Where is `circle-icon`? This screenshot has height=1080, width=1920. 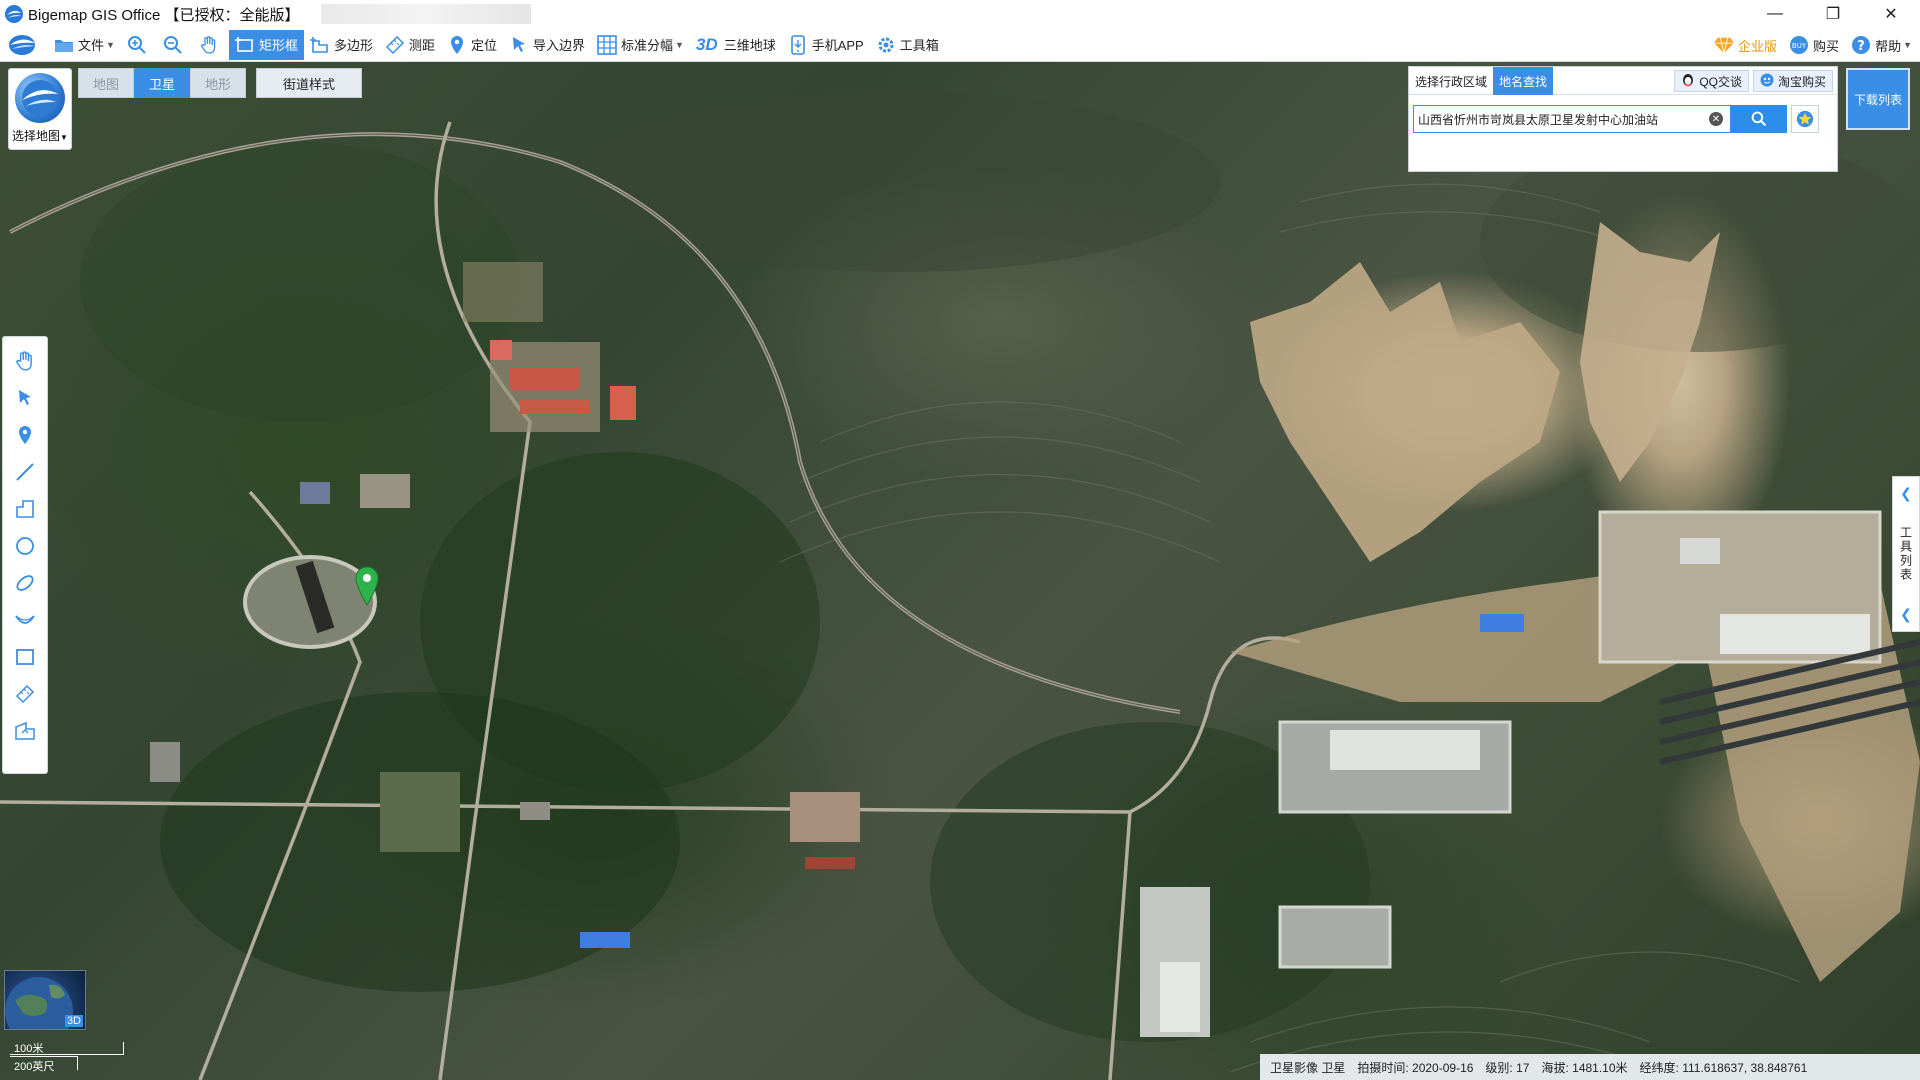 circle-icon is located at coordinates (25, 546).